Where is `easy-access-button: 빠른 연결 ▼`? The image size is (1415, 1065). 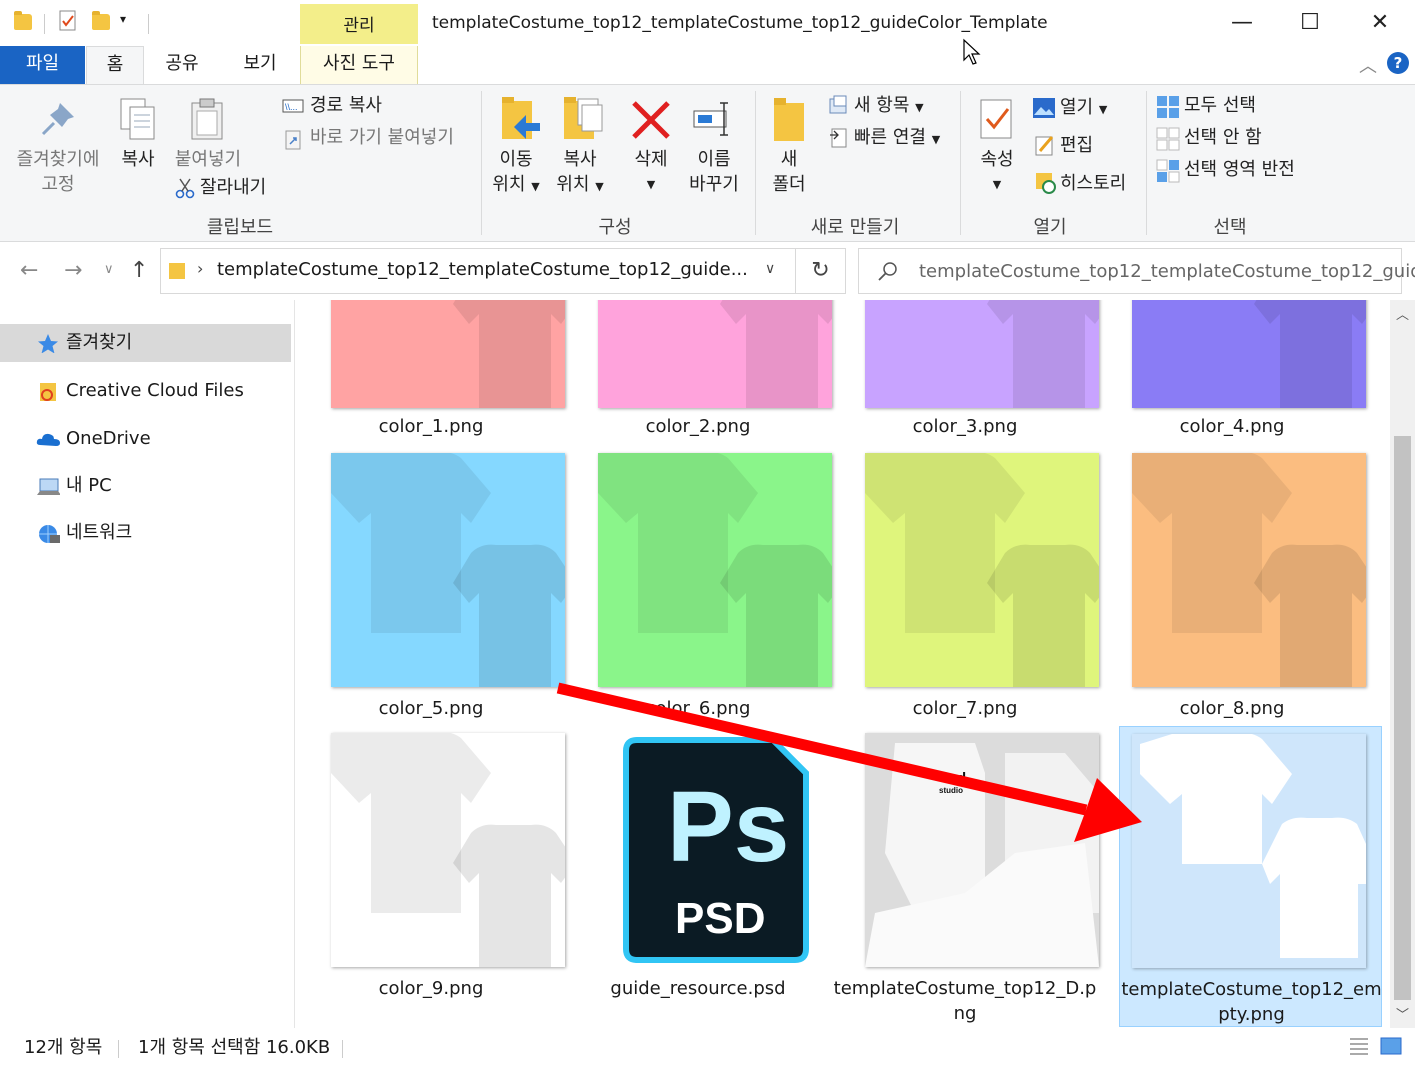 easy-access-button: 빠른 연결 ▼ is located at coordinates (897, 138).